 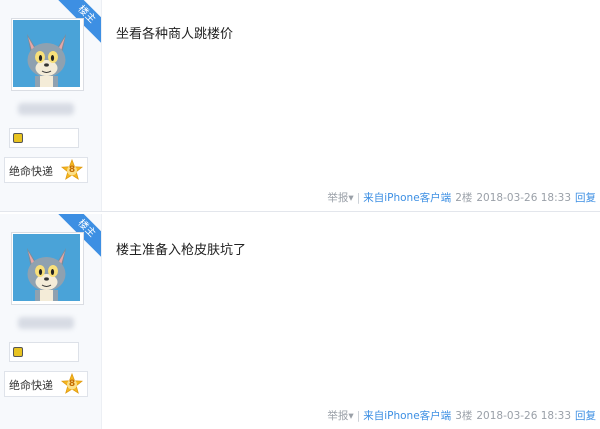 I want to click on post-meta: 举报▾ | 来自iPhone客户端 2楼 2018-03-26 18:33 回复, so click(x=461, y=197).